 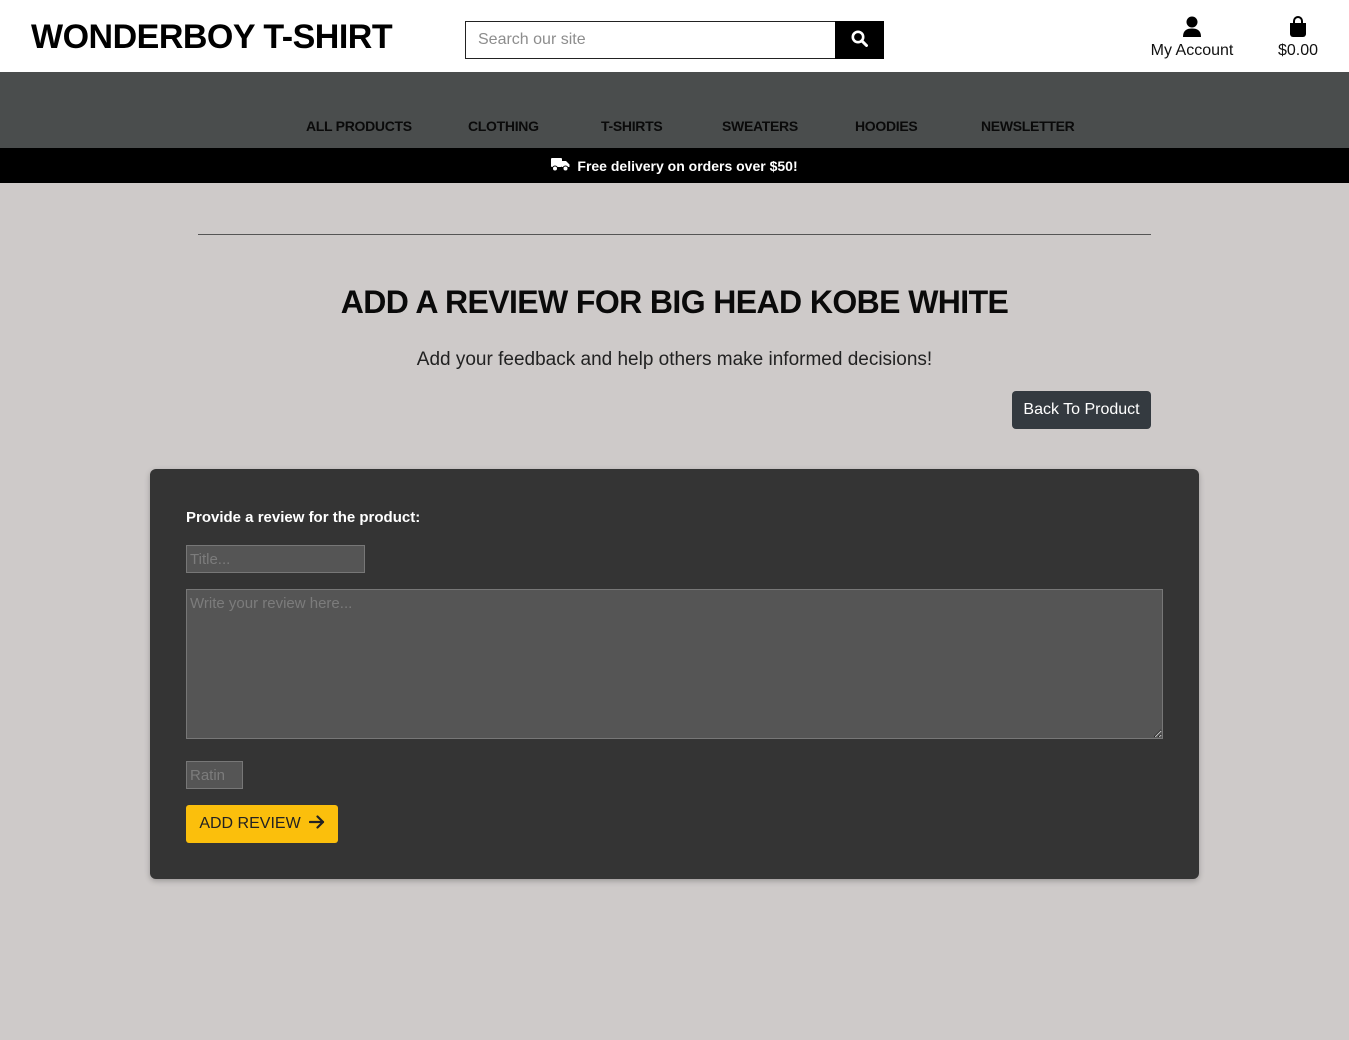 What do you see at coordinates (212, 37) in the screenshot?
I see `site-logo: WONDERBOY T-SHIRT` at bounding box center [212, 37].